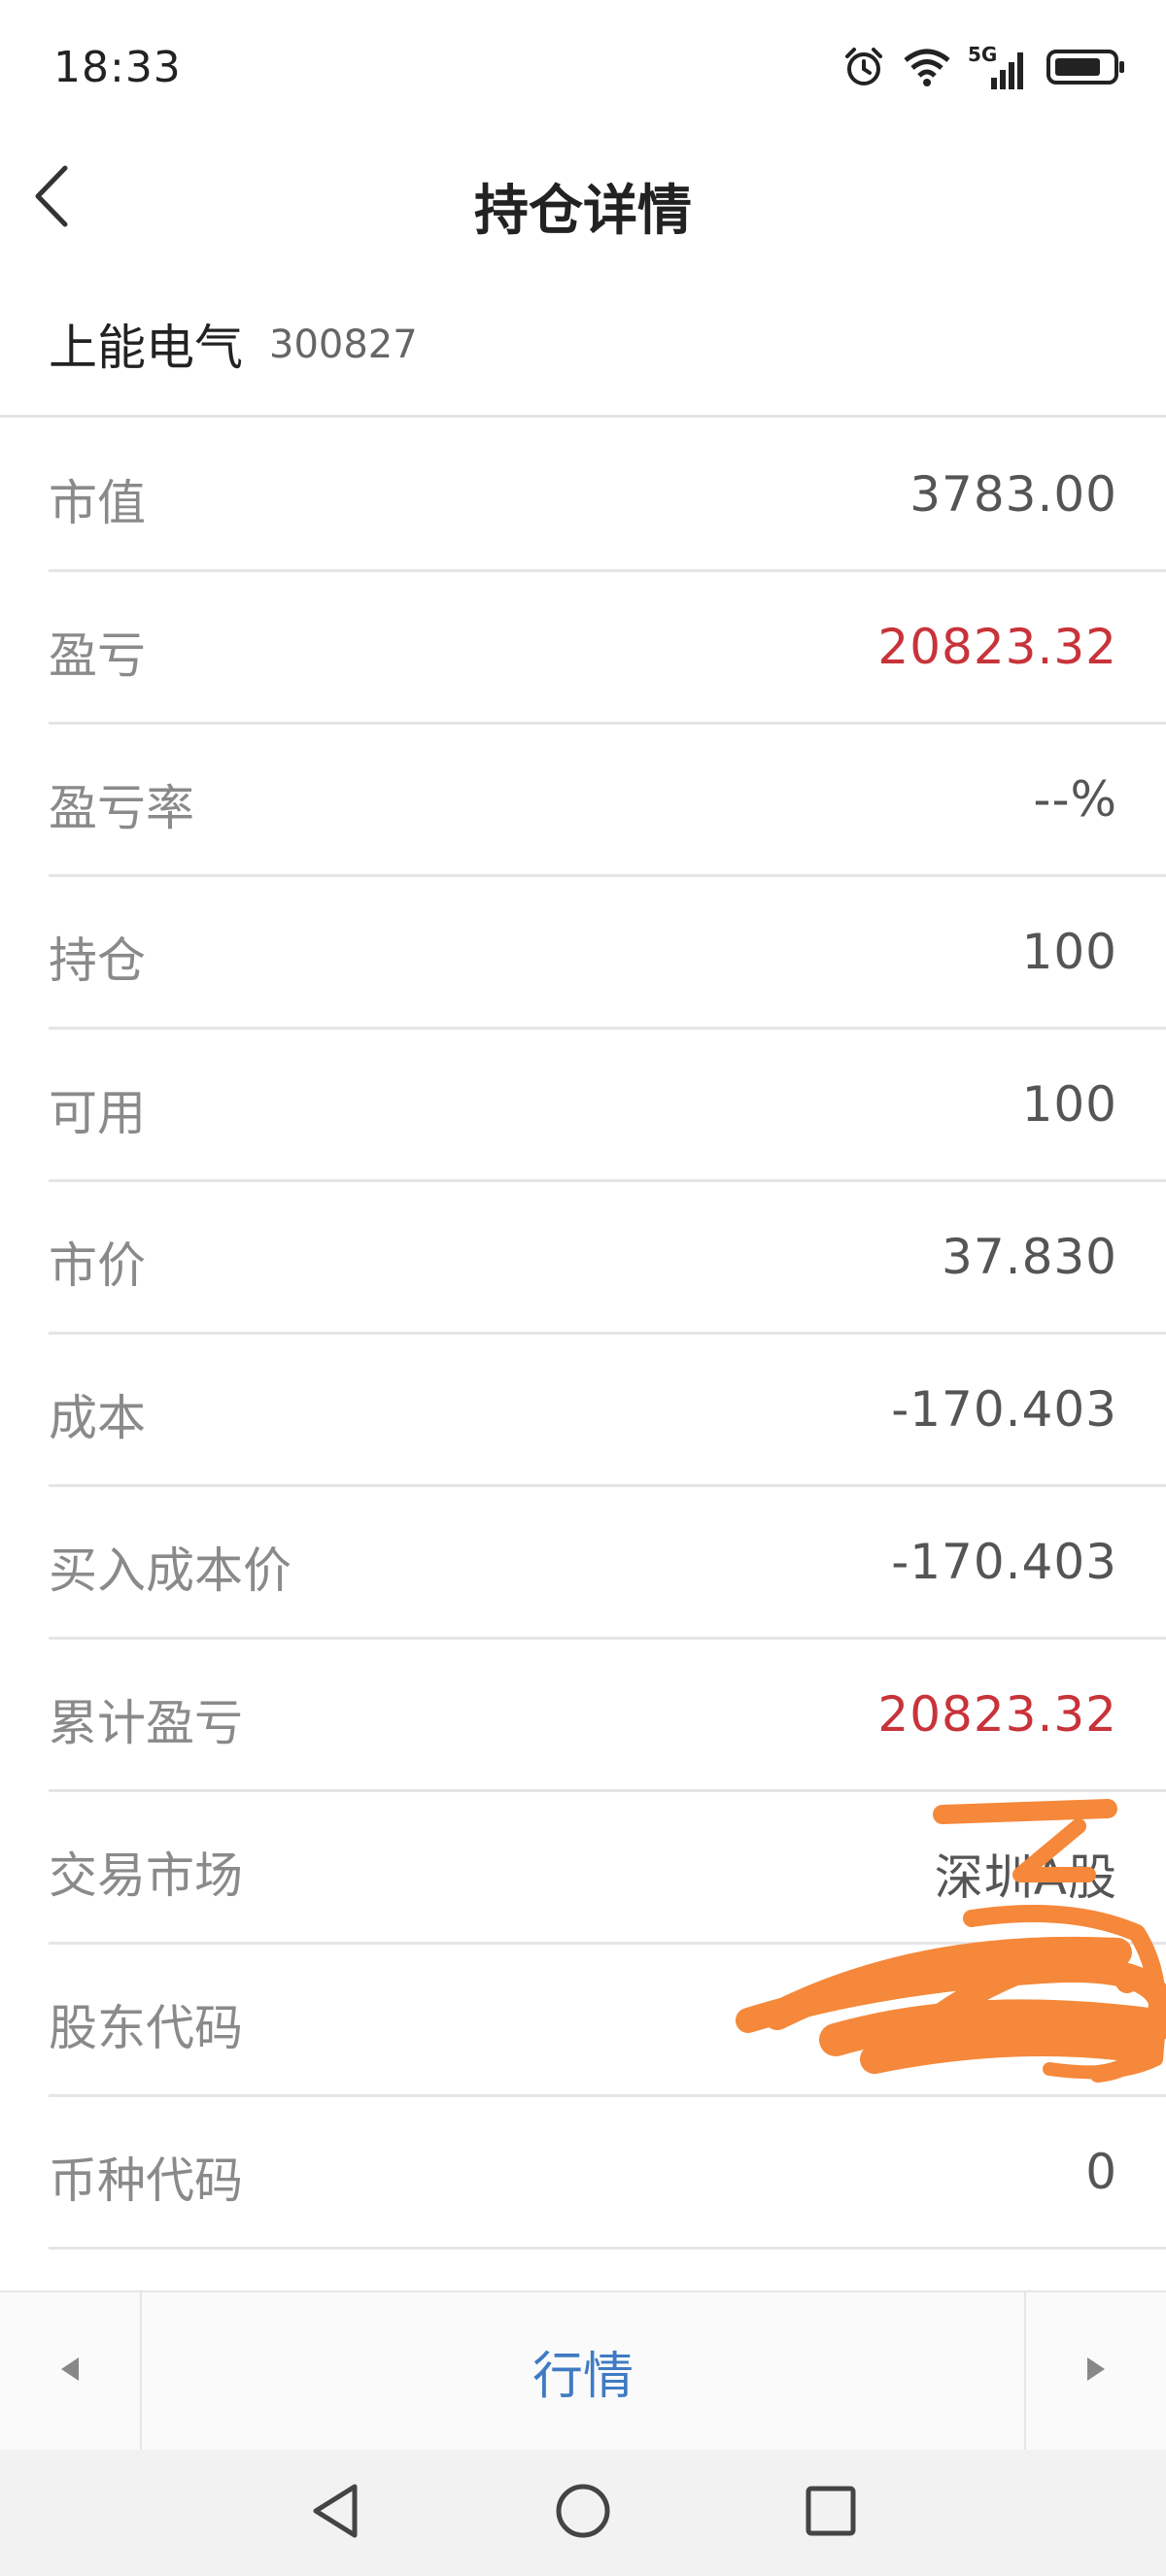 The image size is (1166, 2576). I want to click on status-time: 18:33, so click(117, 67).